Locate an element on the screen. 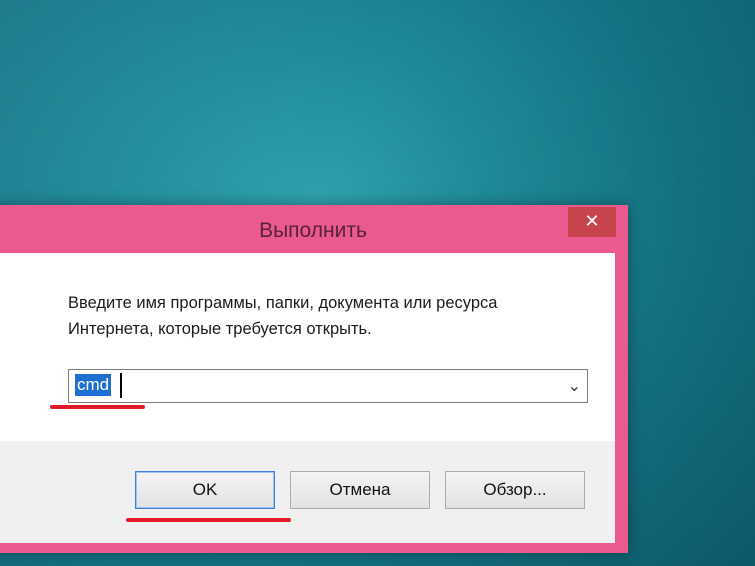  chevron-down-icon: ⌄ is located at coordinates (574, 385).